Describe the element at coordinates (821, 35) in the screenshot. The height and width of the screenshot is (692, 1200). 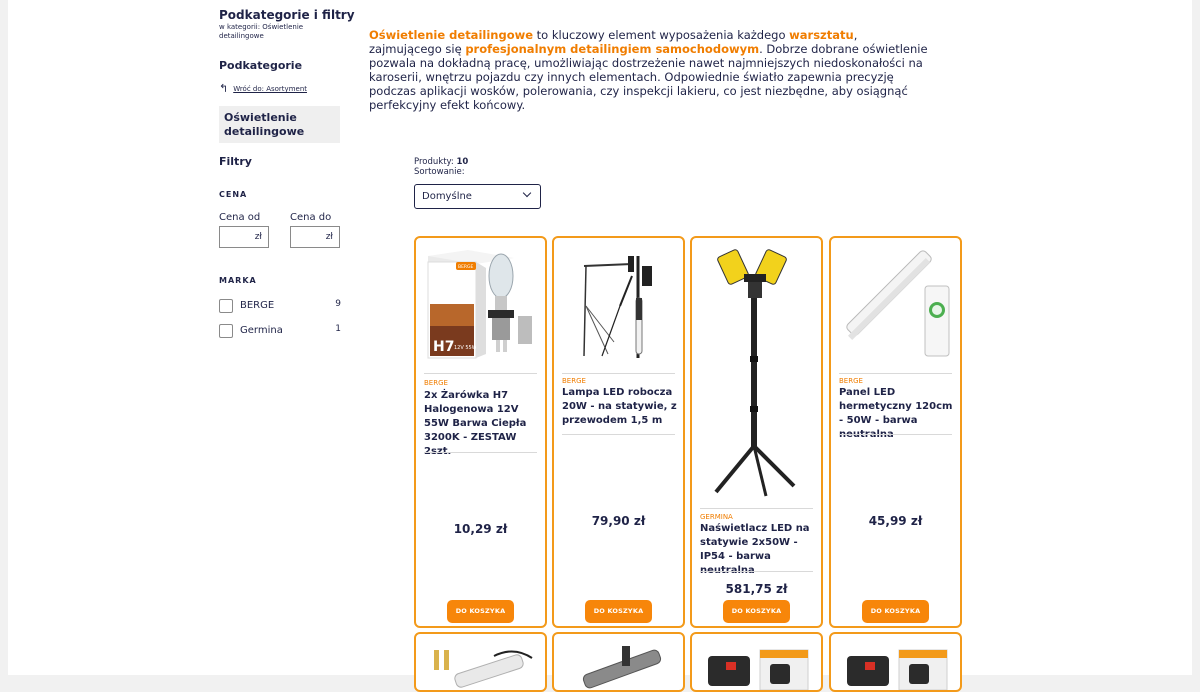
I see `keyword-link: warsztatu` at that location.